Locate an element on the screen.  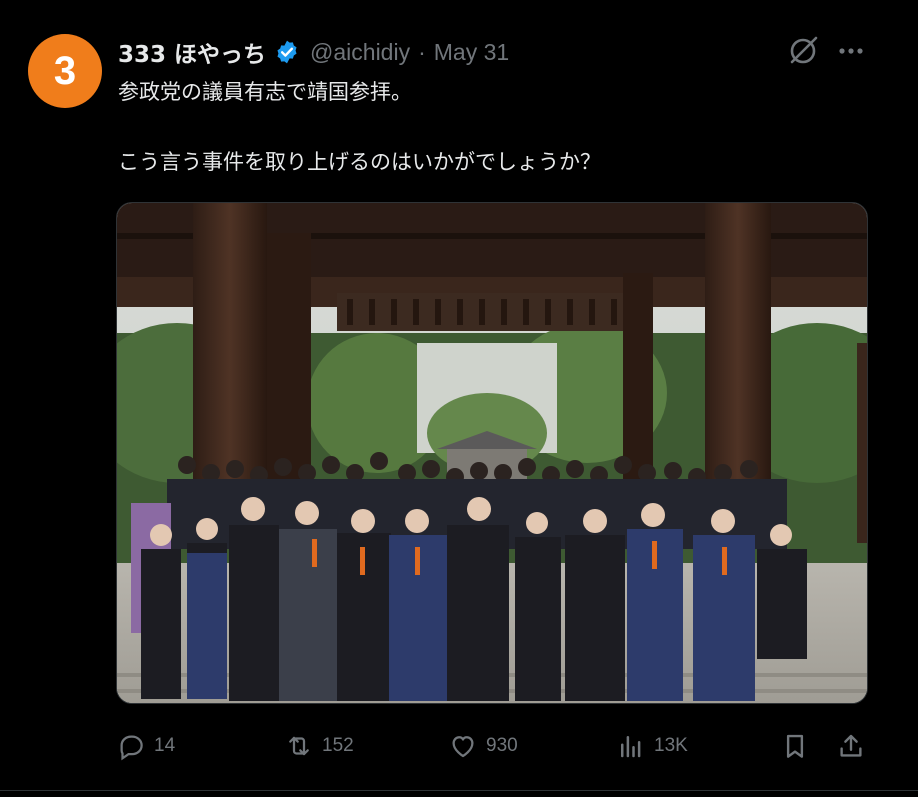
display-name: 333 ほやっち is located at coordinates (192, 52).